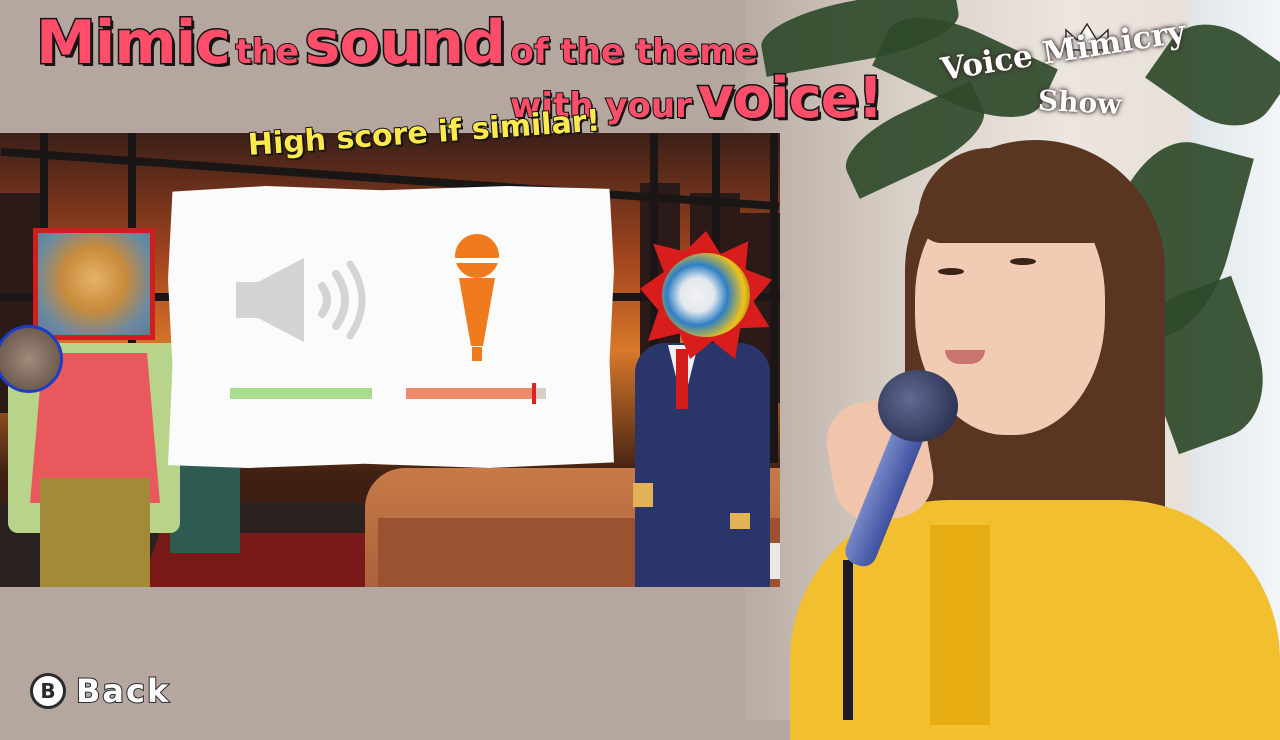 Image resolution: width=1280 pixels, height=740 pixels. What do you see at coordinates (301, 302) in the screenshot?
I see `speaker-icon` at bounding box center [301, 302].